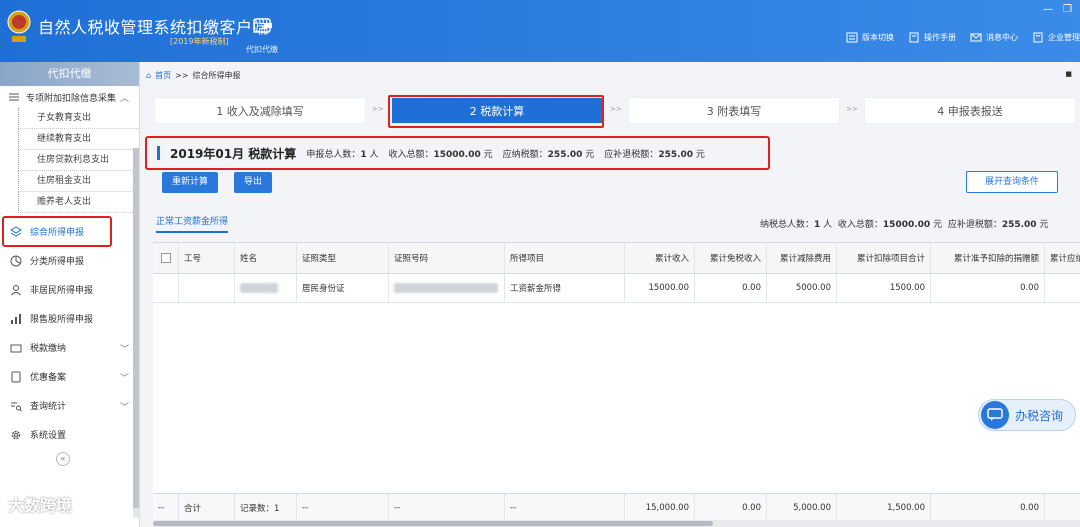 This screenshot has width=1080, height=527. What do you see at coordinates (207, 258) in the screenshot?
I see `col-emp-id: 工号` at bounding box center [207, 258].